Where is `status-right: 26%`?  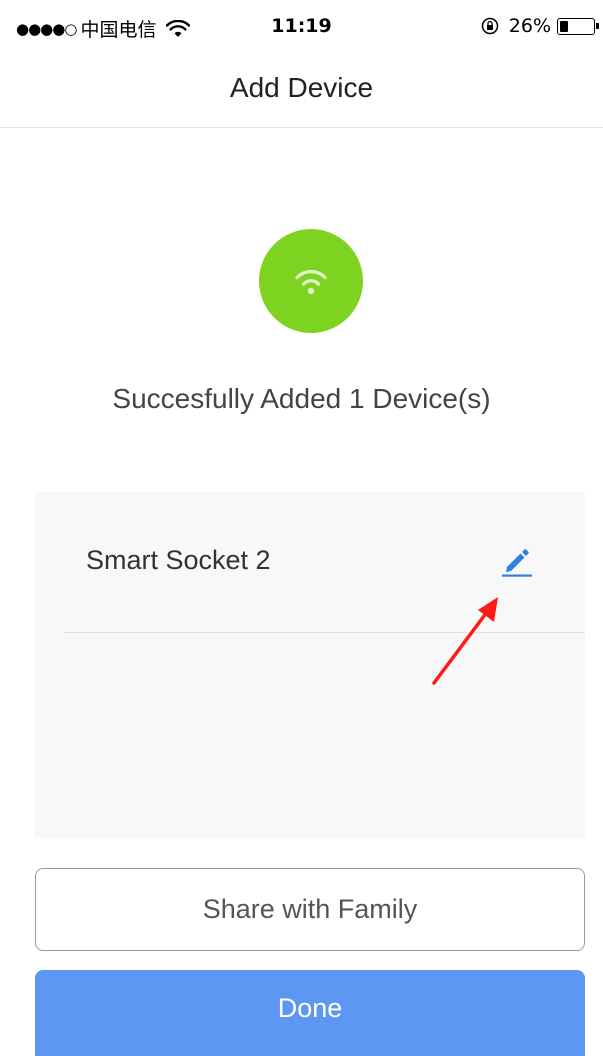
status-right: 26% is located at coordinates (540, 26).